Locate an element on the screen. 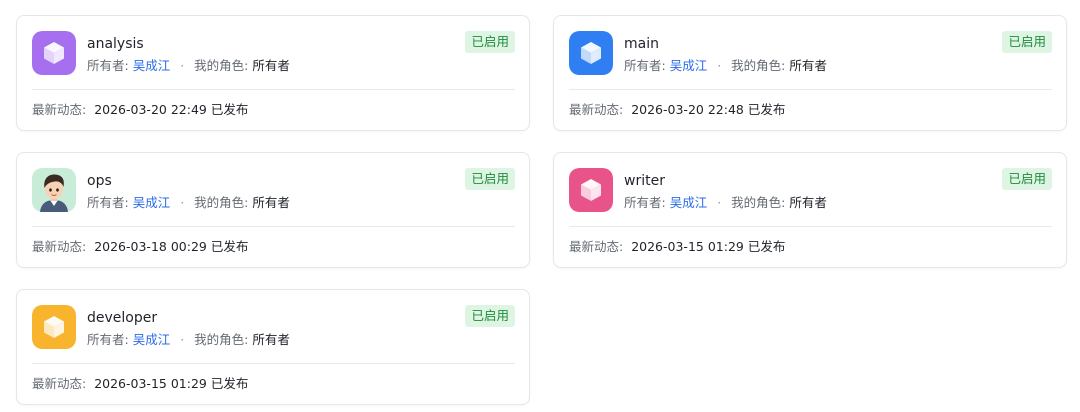 The image size is (1080, 412). activity-value: 2026-03-20 22:49 已发布 is located at coordinates (171, 109).